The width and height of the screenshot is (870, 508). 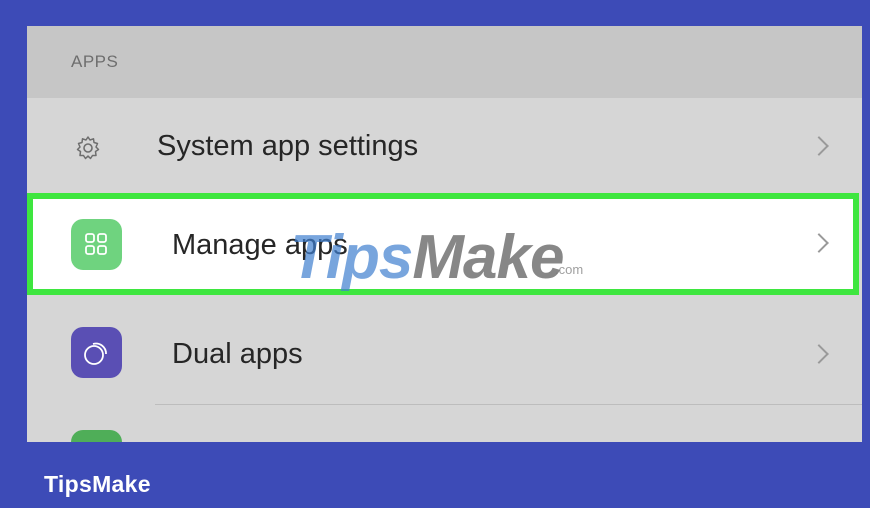 I want to click on overlapping-circles-icon, so click(x=95, y=353).